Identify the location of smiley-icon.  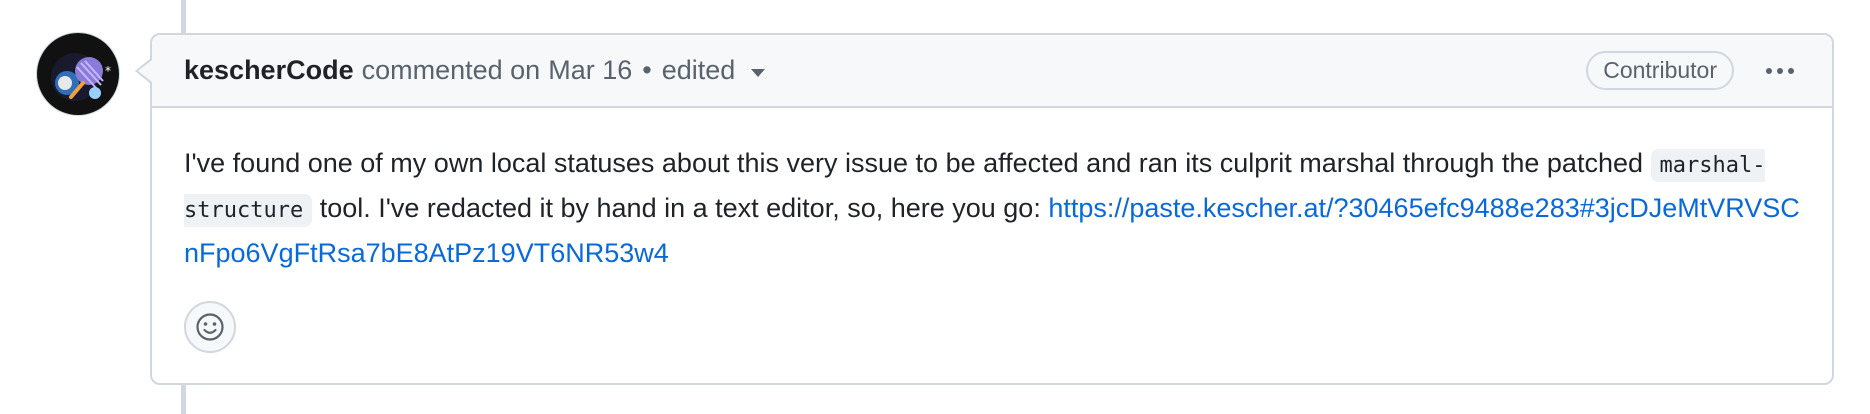
(210, 327).